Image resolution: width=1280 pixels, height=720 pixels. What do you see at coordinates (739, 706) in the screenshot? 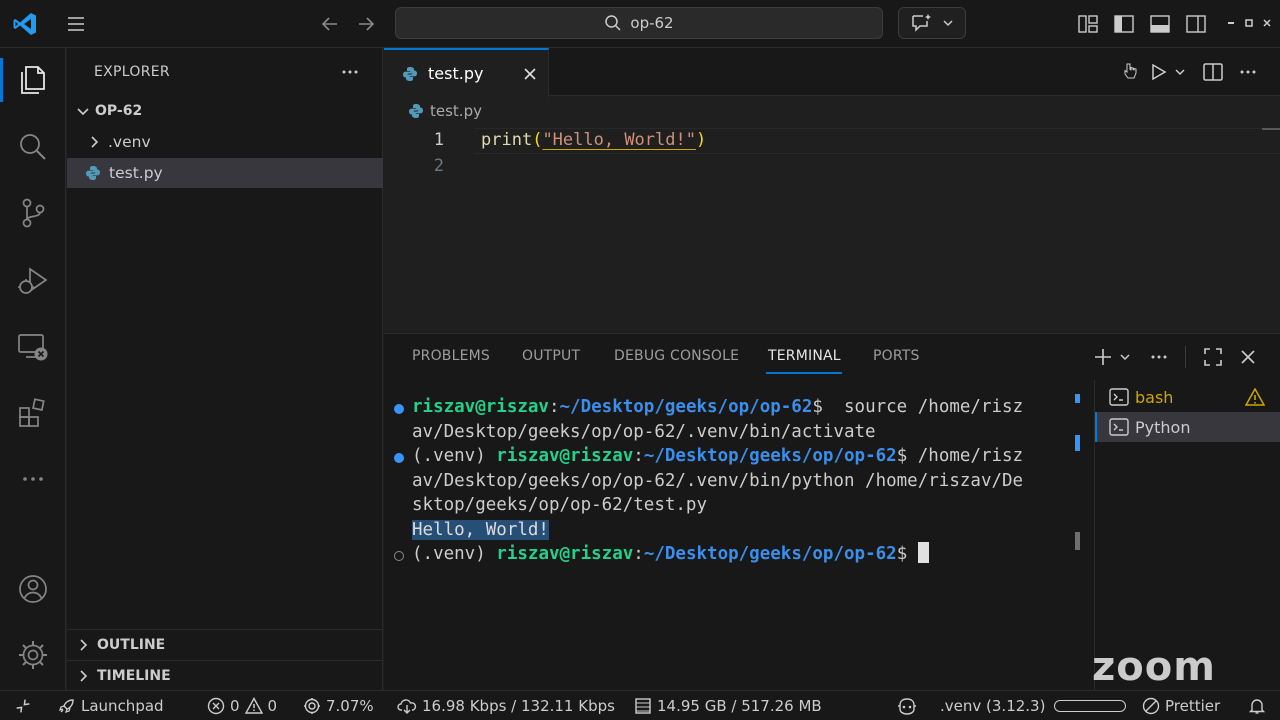
I see `memory-value: 14.95 GB / 517.26 MB` at bounding box center [739, 706].